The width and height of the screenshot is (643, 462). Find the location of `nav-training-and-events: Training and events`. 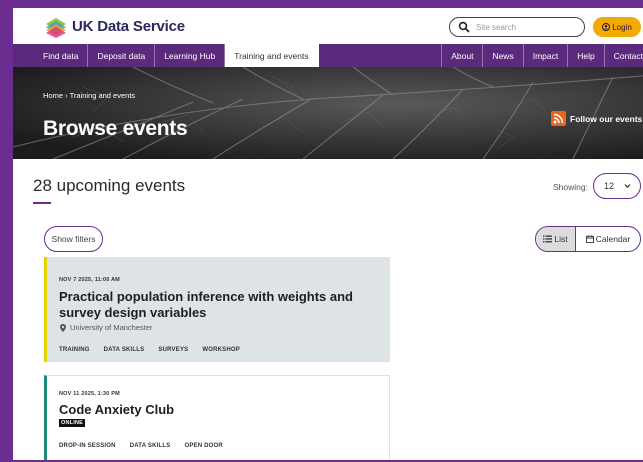

nav-training-and-events: Training and events is located at coordinates (272, 55).